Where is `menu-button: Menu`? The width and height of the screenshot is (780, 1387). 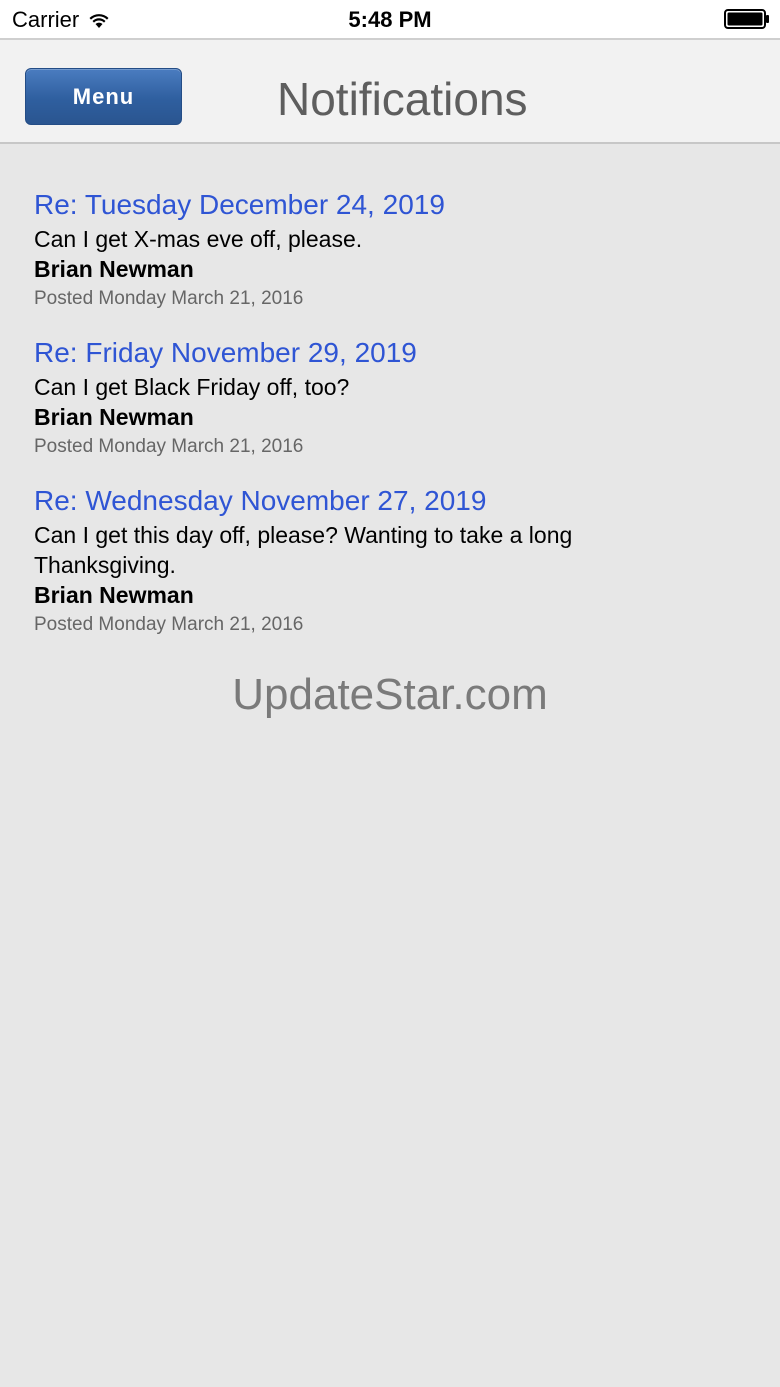
menu-button: Menu is located at coordinates (103, 96).